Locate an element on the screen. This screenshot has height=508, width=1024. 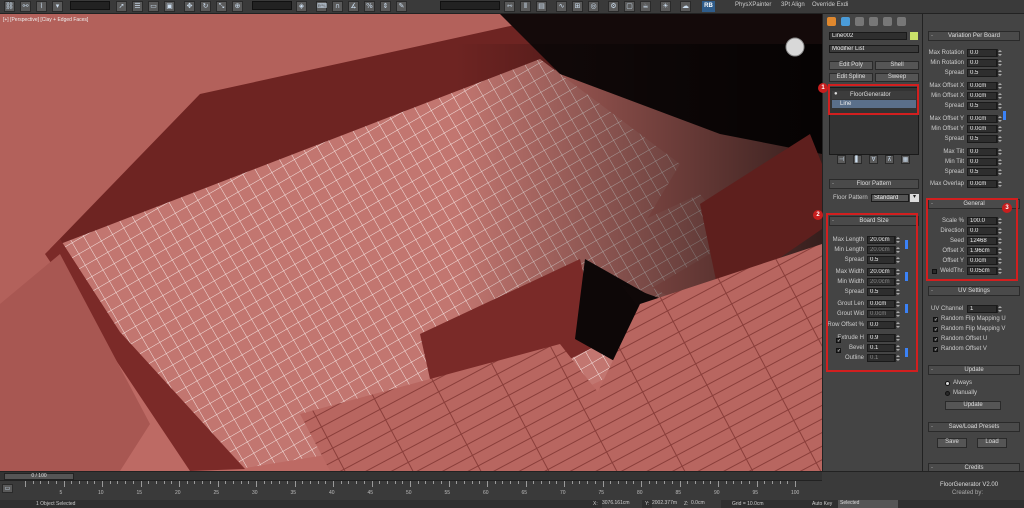
select-by-name-icon: ☰ is located at coordinates (137, 6).